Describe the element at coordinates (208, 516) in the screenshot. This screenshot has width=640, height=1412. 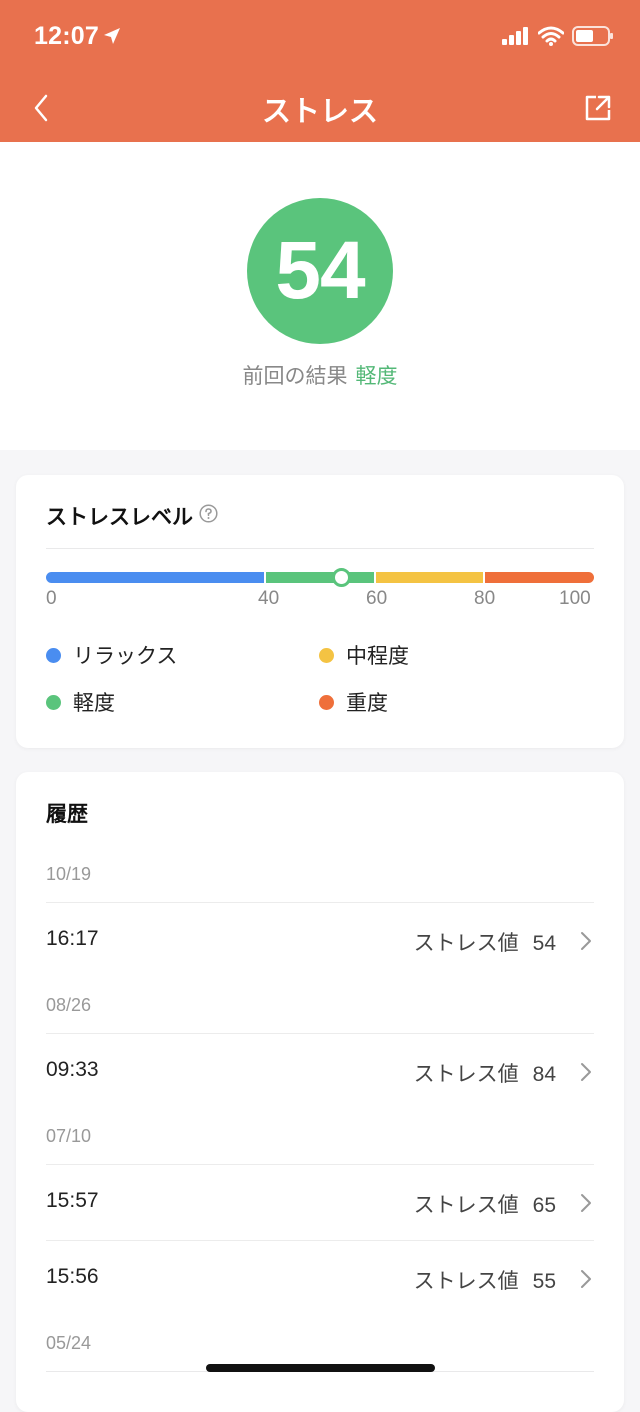
I see `help-icon` at that location.